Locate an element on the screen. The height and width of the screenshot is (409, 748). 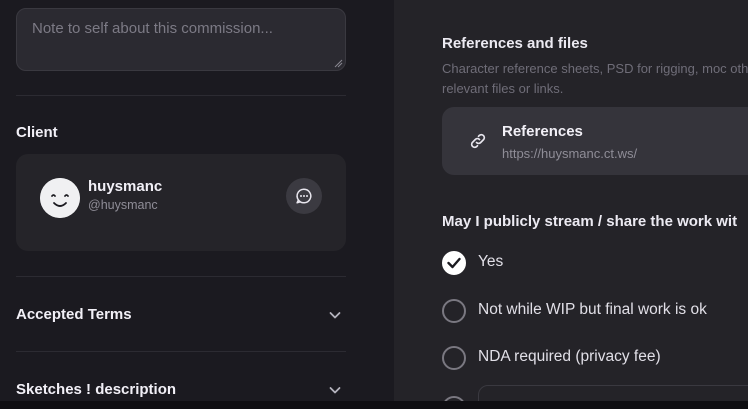
avatar is located at coordinates (60, 198).